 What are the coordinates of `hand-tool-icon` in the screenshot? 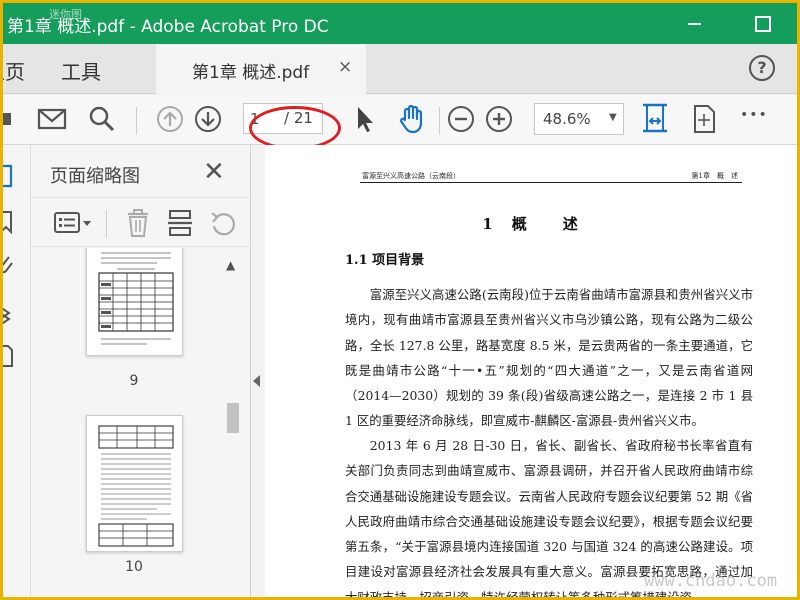 It's located at (412, 119).